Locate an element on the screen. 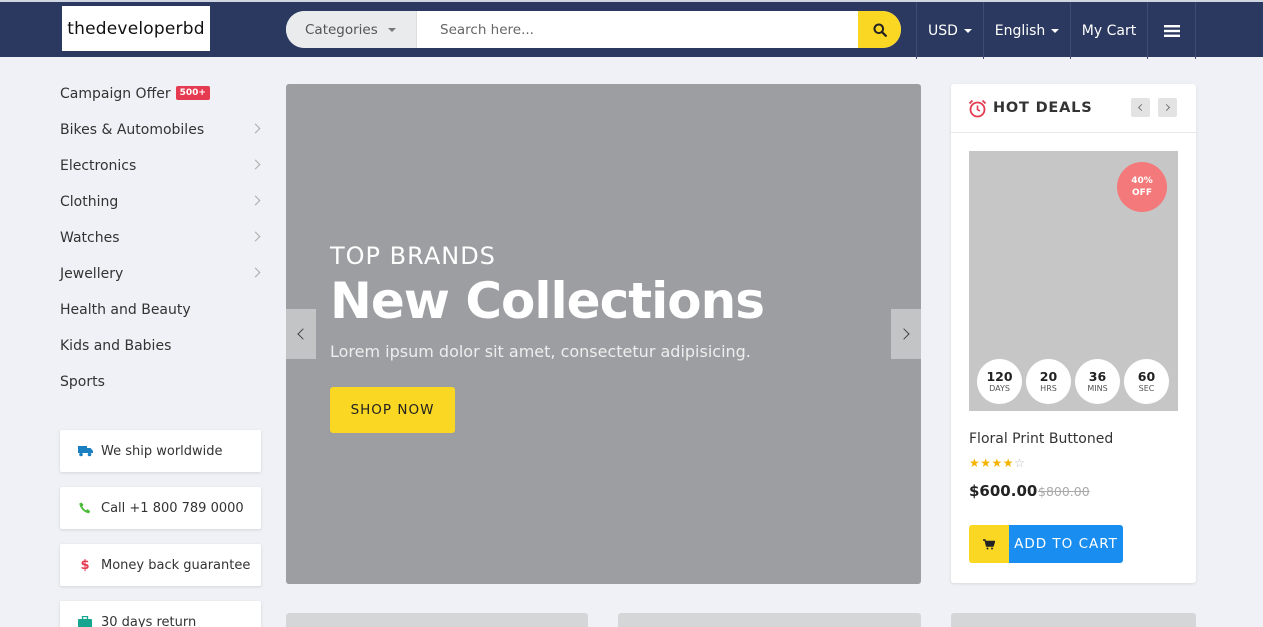 The height and width of the screenshot is (627, 1263). sidebar-item-label: Watches is located at coordinates (90, 238).